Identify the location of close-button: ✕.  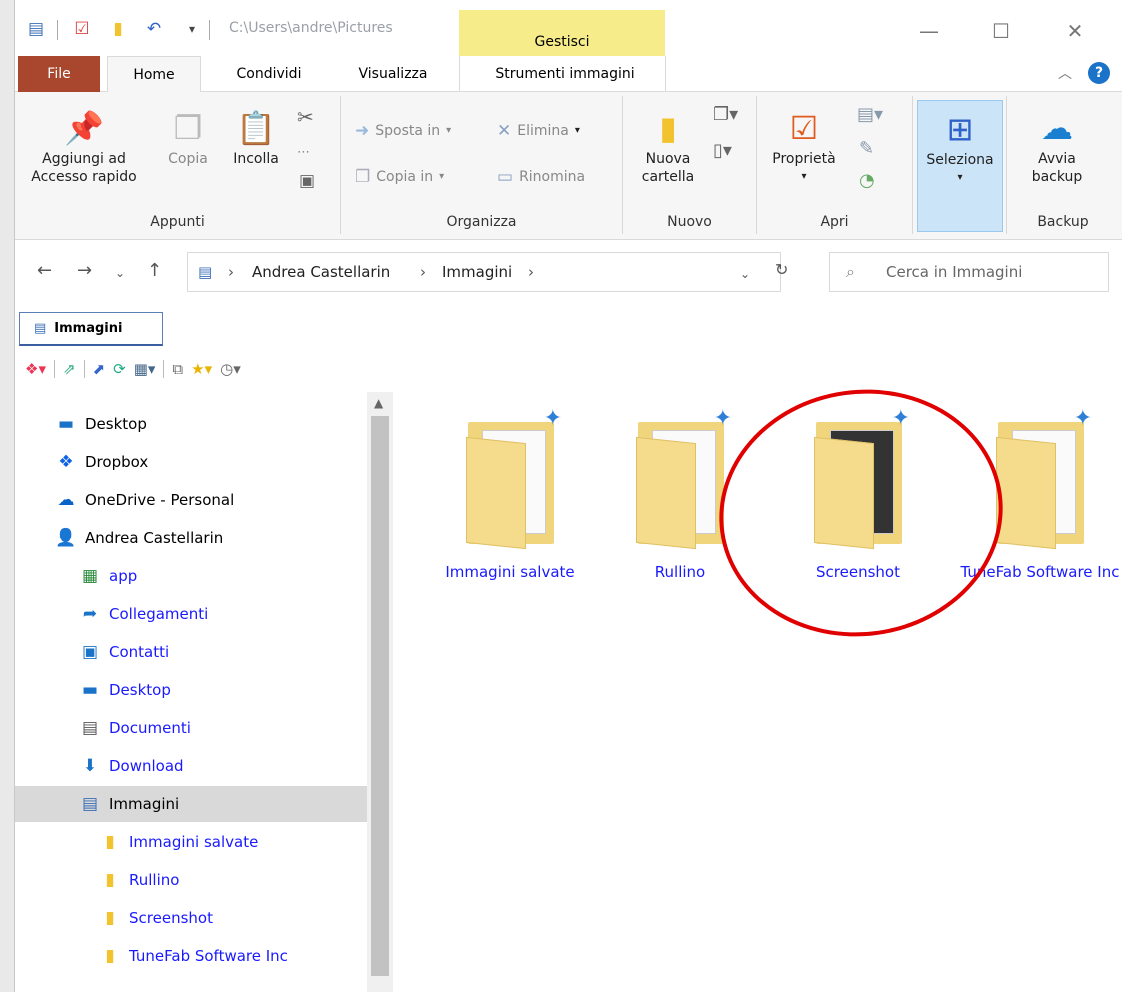
(1075, 31).